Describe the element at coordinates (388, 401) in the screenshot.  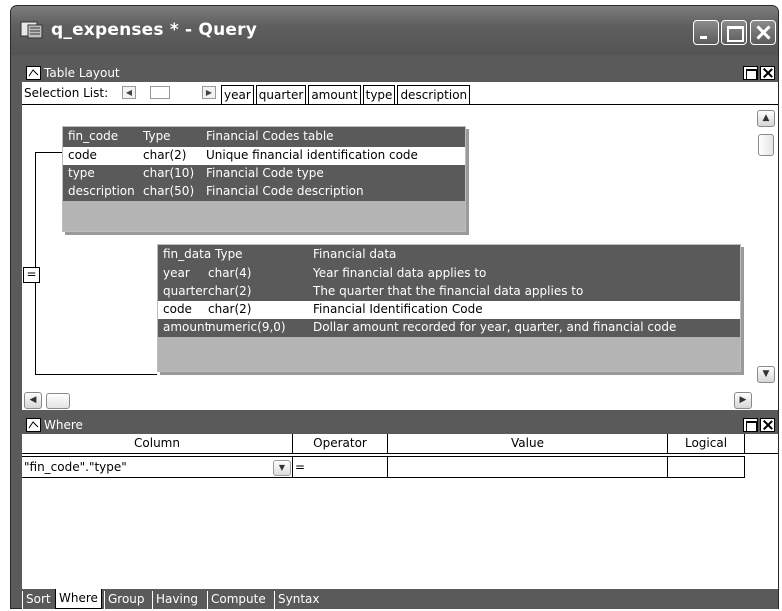
I see `horizontal-scrollbar: ◀ ▶` at that location.